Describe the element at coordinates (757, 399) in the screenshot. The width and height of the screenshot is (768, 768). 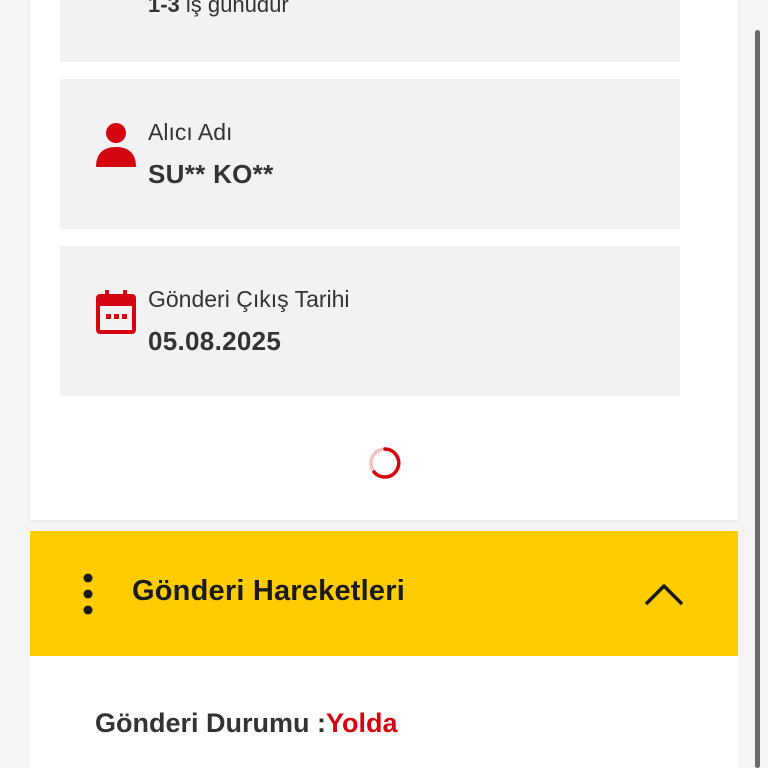
I see `page-scrollbar` at that location.